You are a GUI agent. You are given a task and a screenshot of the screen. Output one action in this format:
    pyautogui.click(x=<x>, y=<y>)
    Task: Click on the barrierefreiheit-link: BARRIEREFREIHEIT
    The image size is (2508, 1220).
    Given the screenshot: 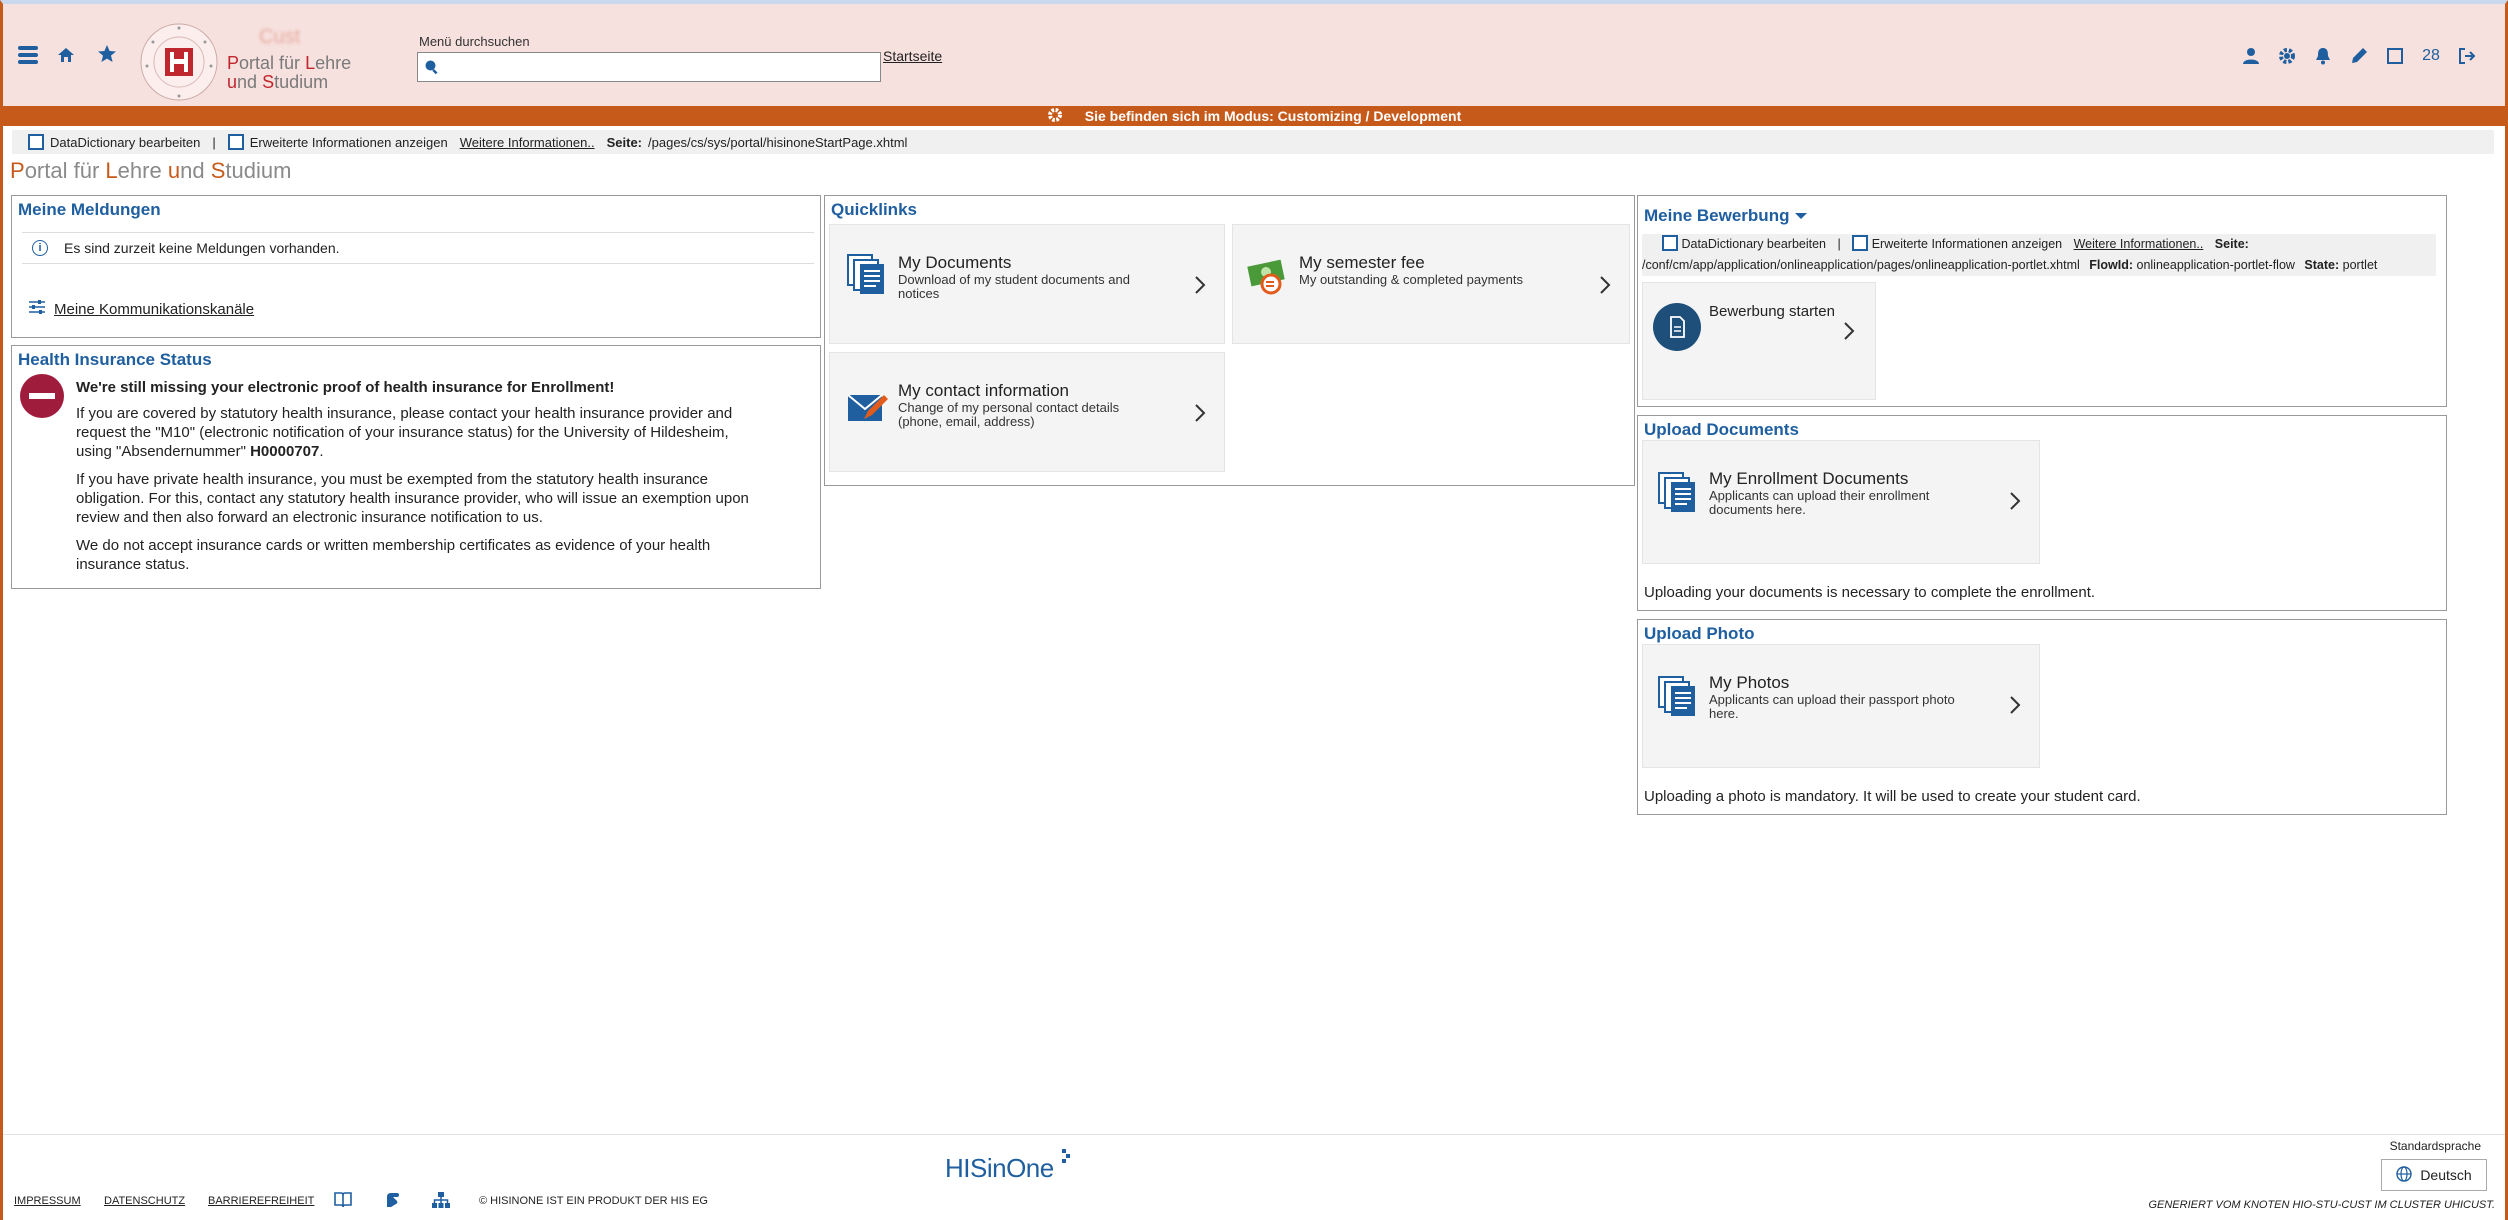 What is the action you would take?
    pyautogui.click(x=261, y=1201)
    